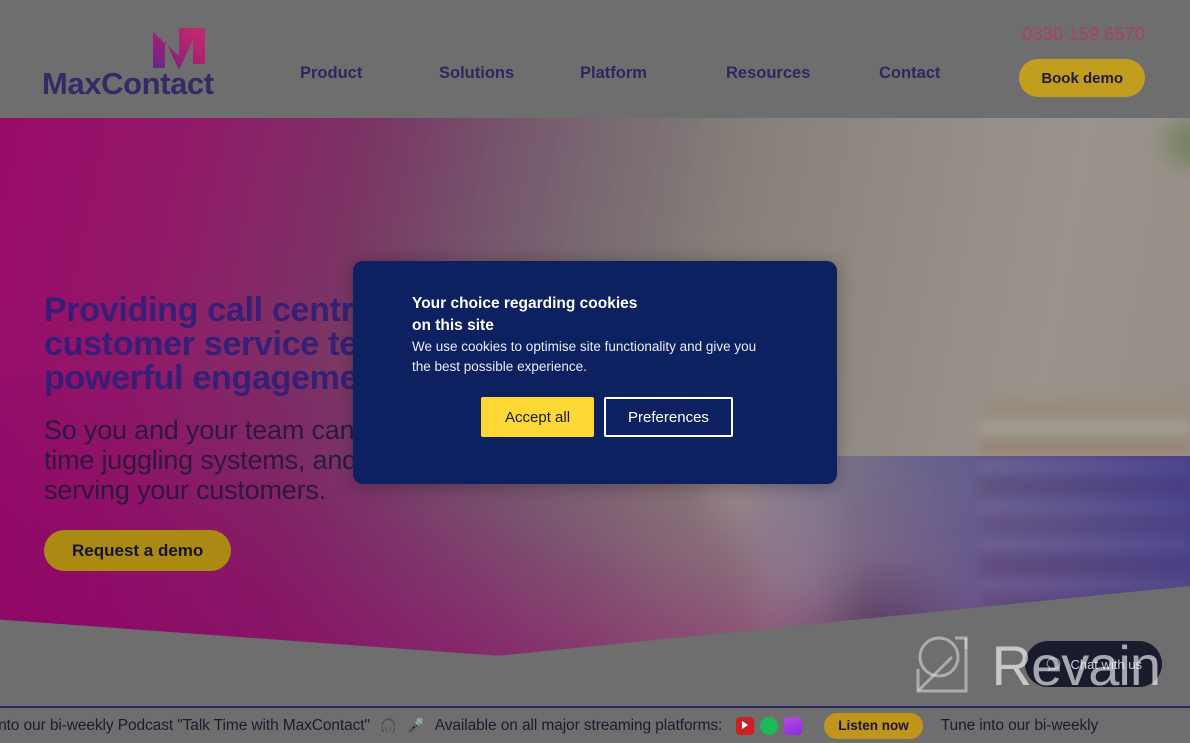  I want to click on listen-now-button: Listen now, so click(873, 725).